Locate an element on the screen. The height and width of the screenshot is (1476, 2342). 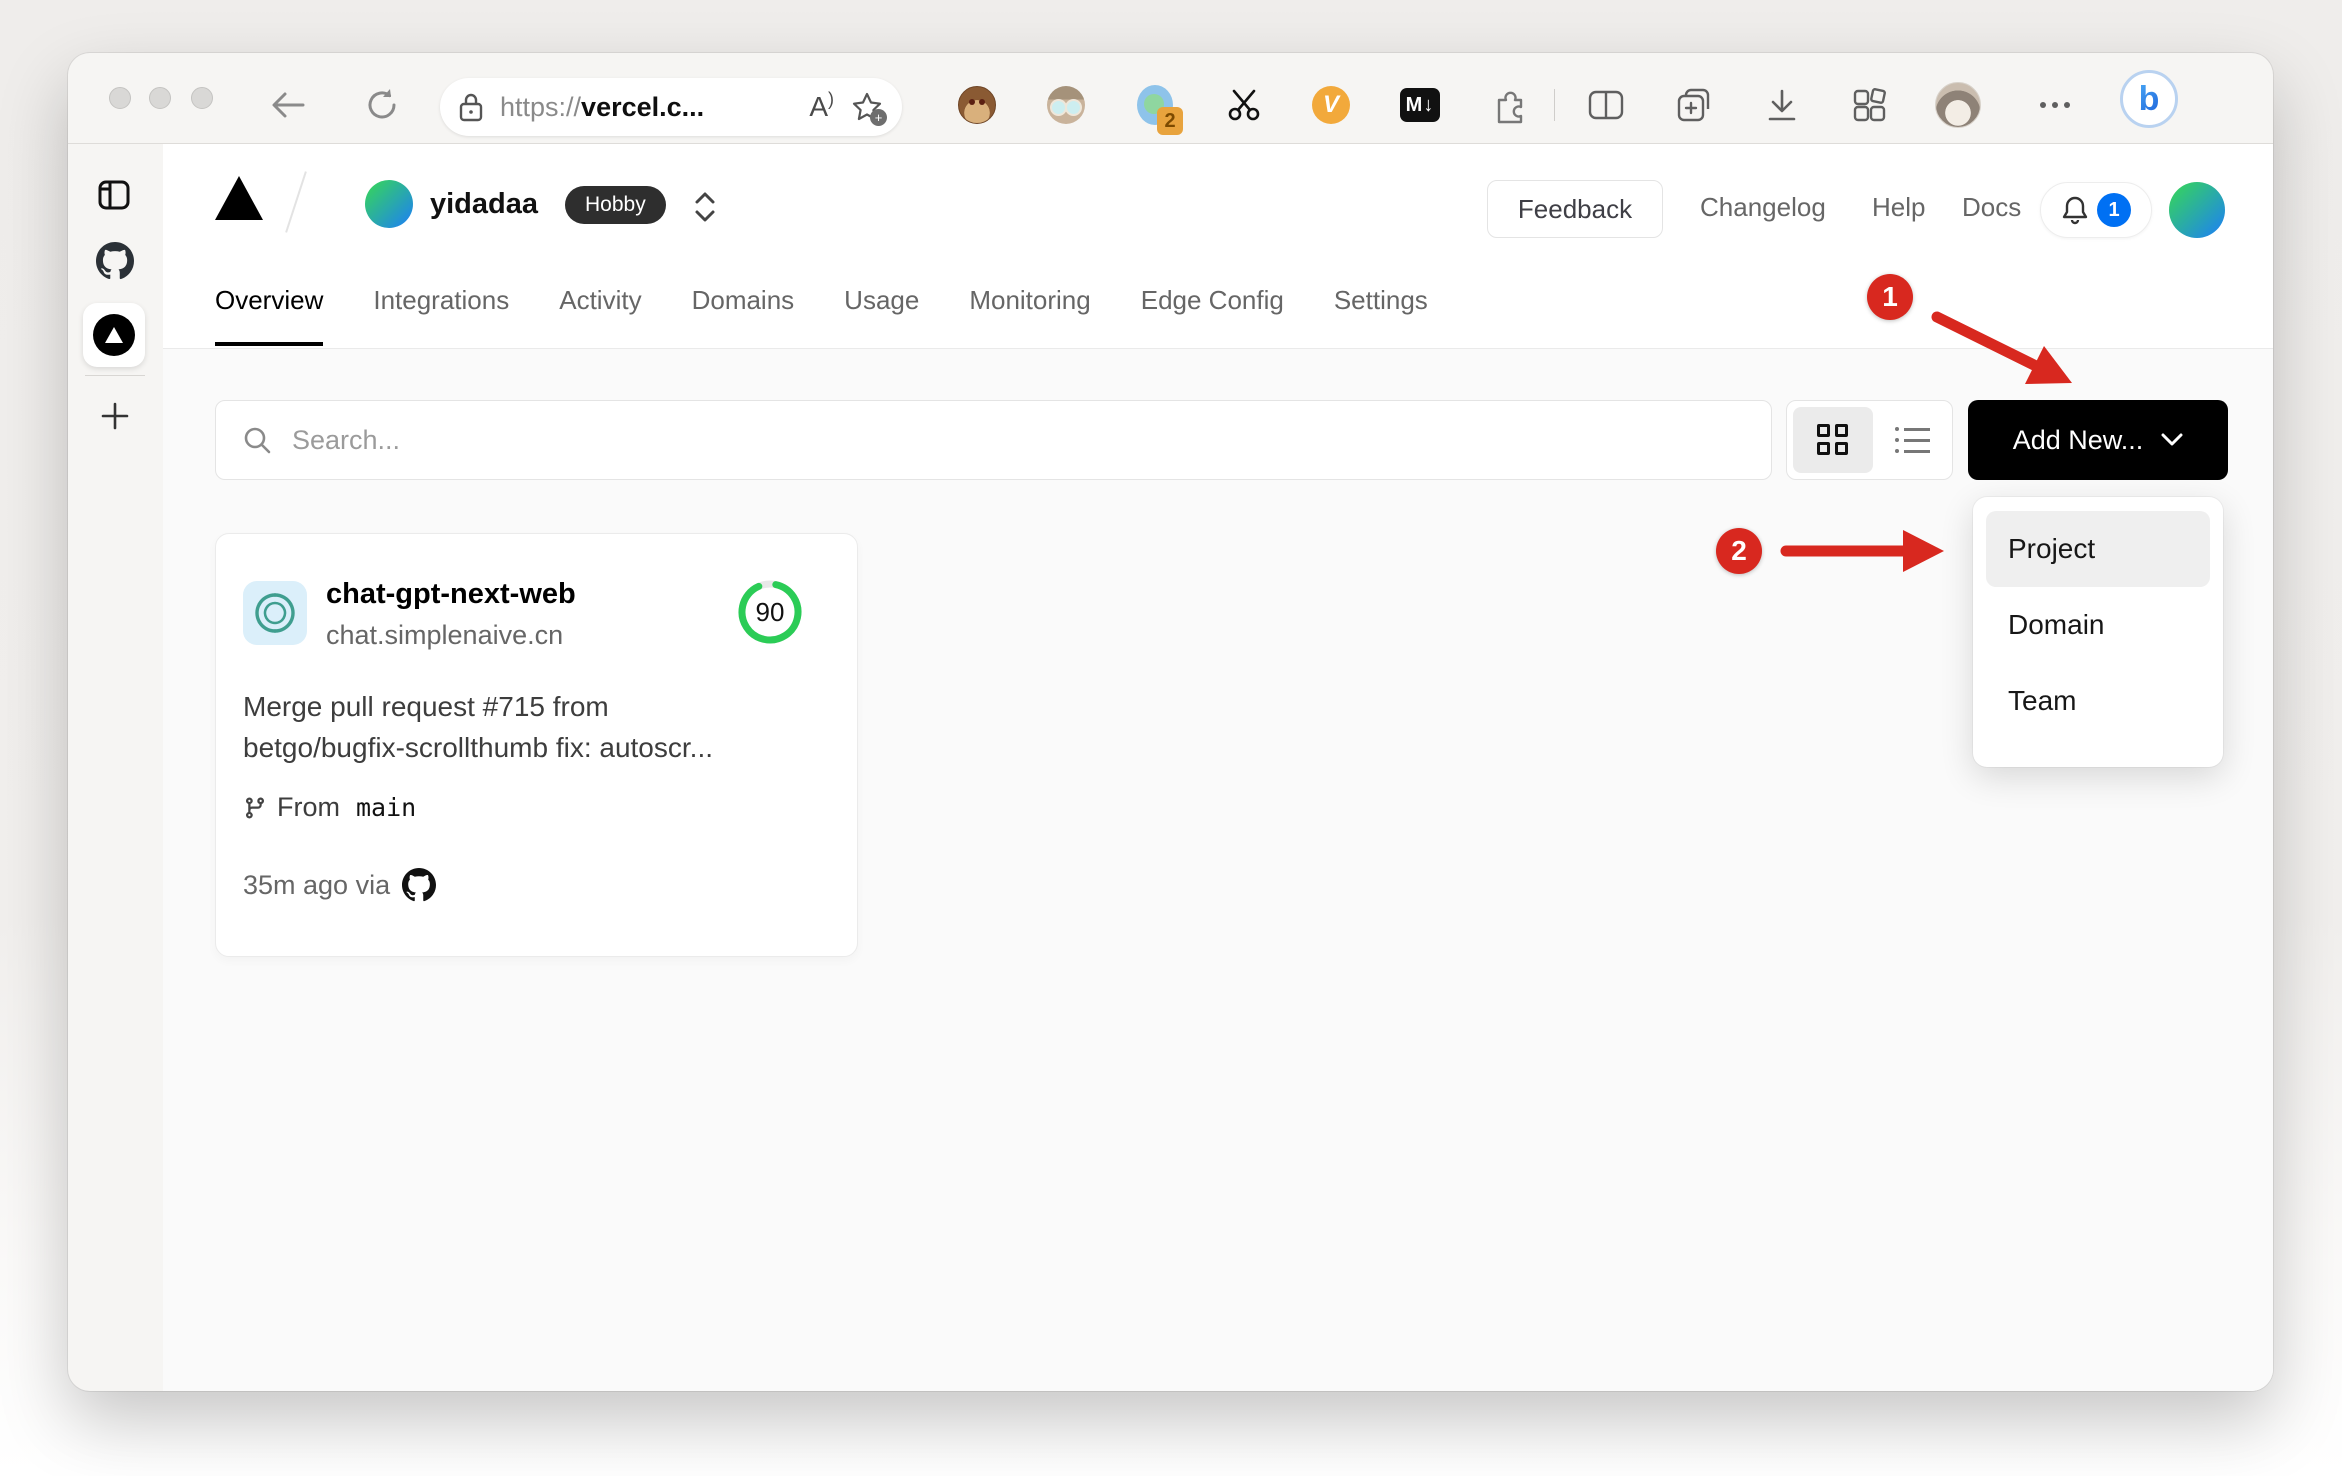
team-avatar is located at coordinates (389, 204).